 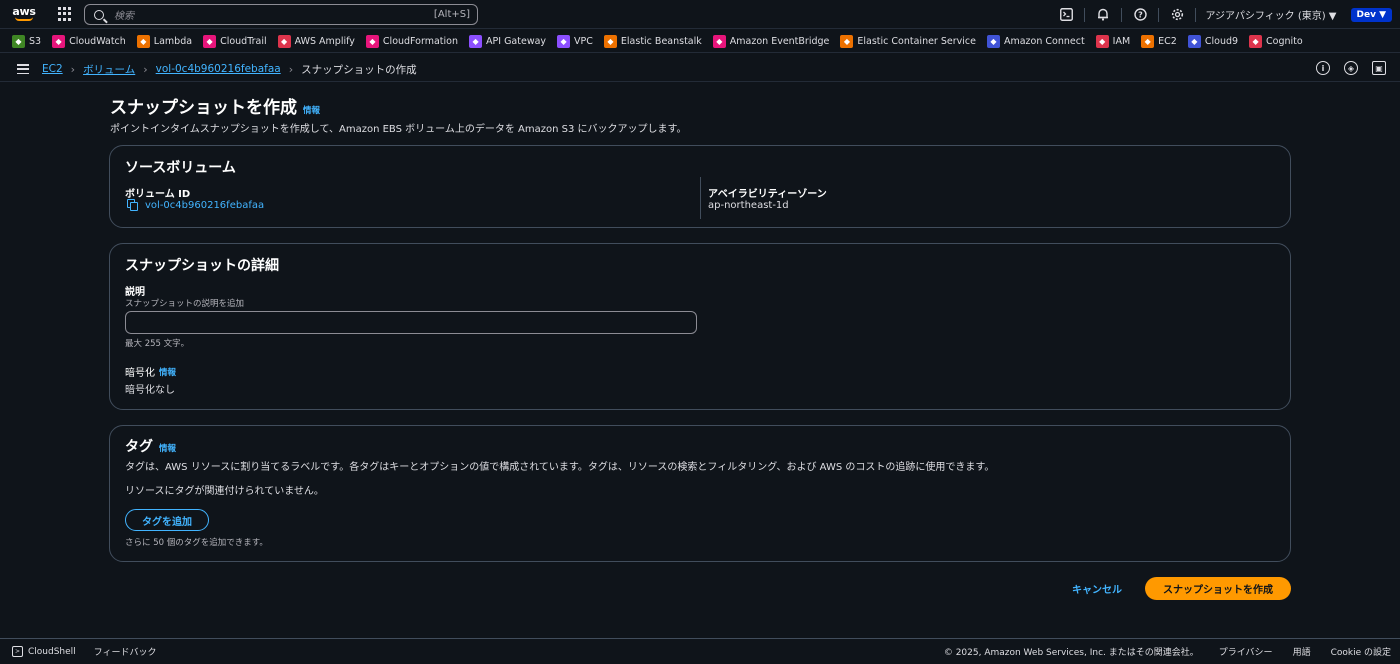 What do you see at coordinates (23, 69) in the screenshot?
I see `side-navigation-toggle-icon` at bounding box center [23, 69].